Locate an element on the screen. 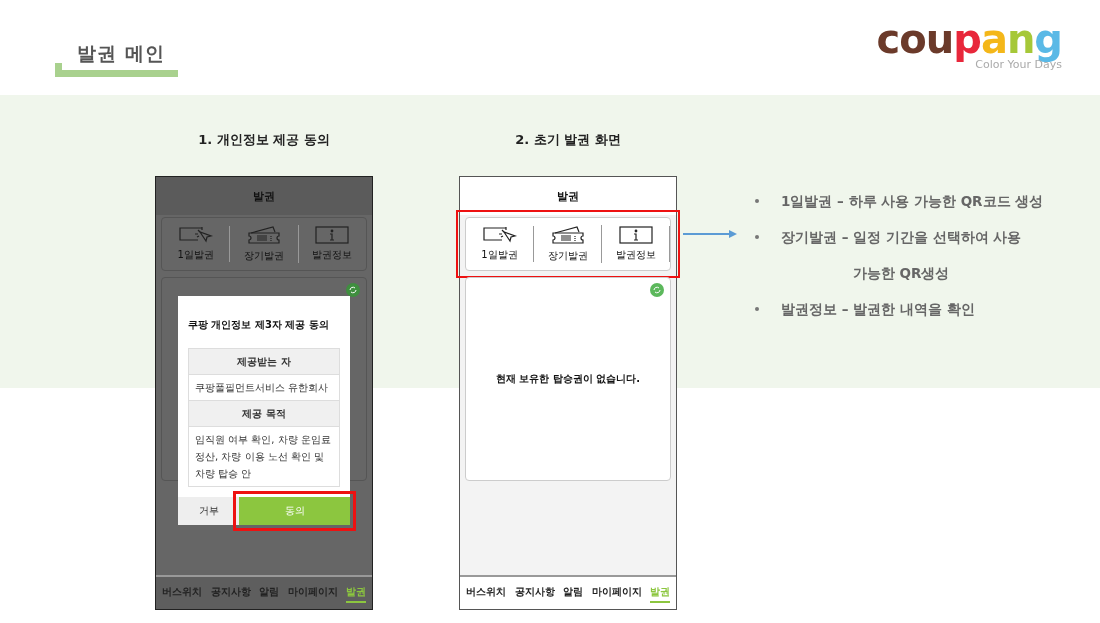  logo-wordmark: coupang is located at coordinates (969, 39).